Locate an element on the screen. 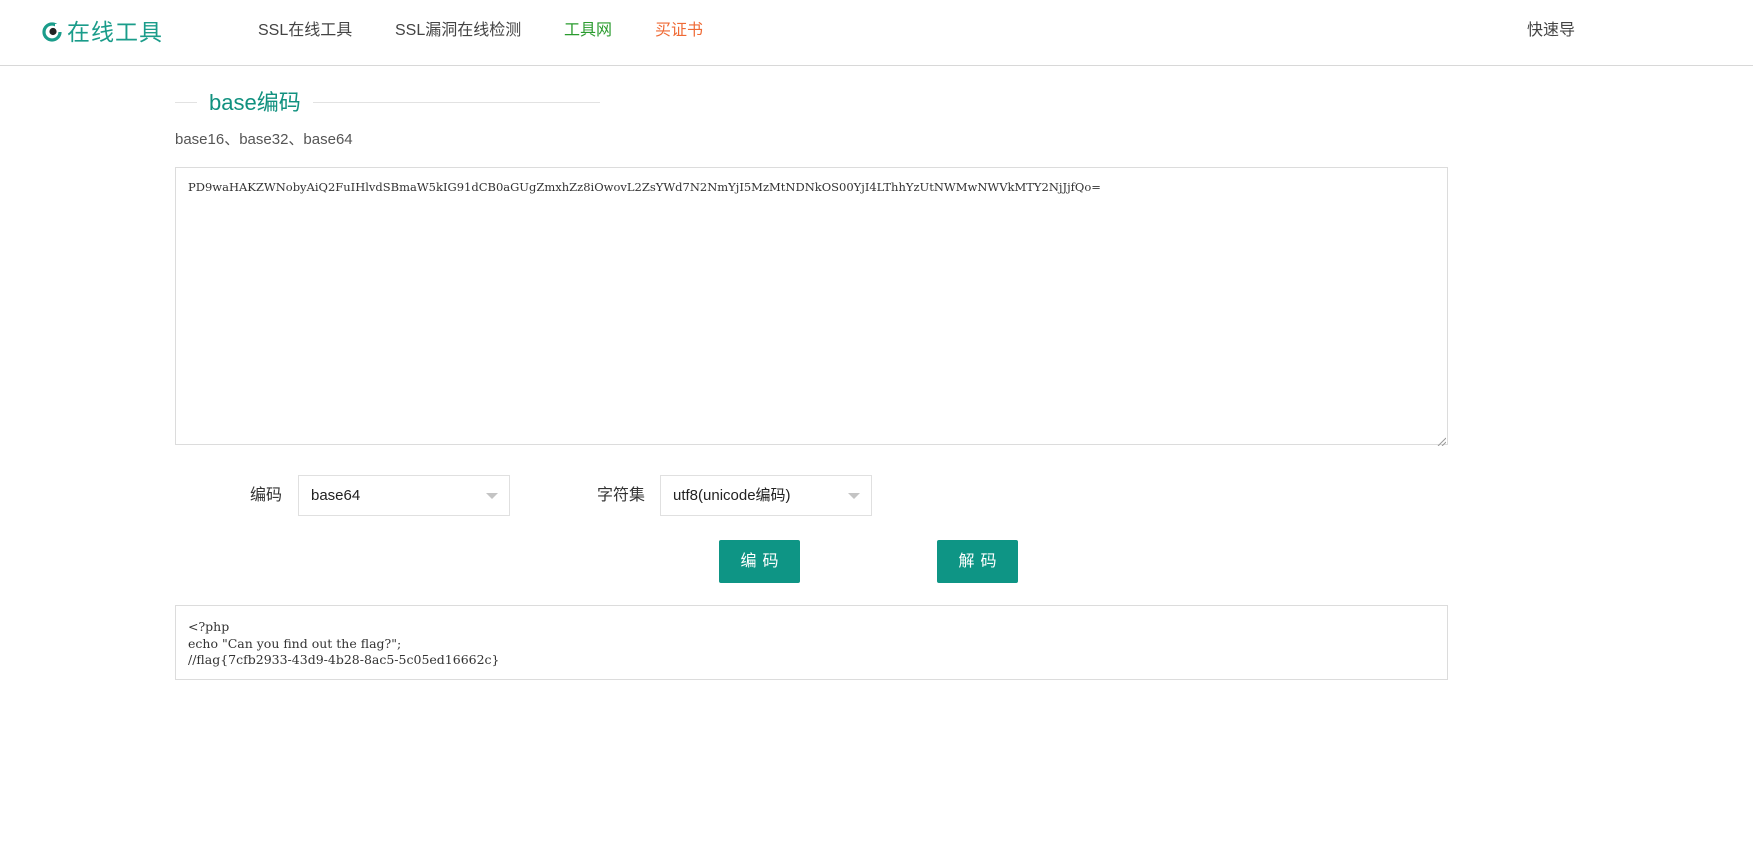 This screenshot has width=1753, height=848. section-header: base编码 is located at coordinates (387, 103).